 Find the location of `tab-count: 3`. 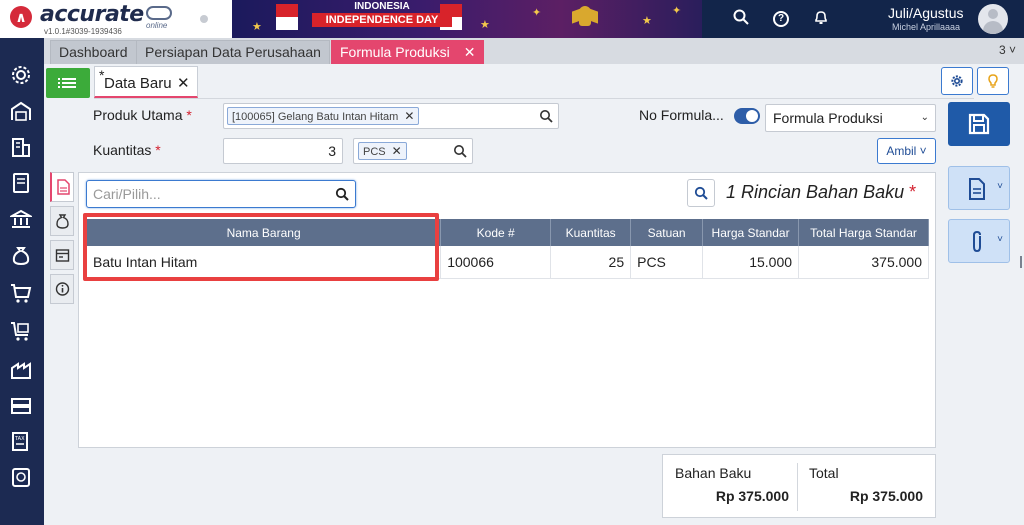

tab-count: 3 is located at coordinates (1002, 50).